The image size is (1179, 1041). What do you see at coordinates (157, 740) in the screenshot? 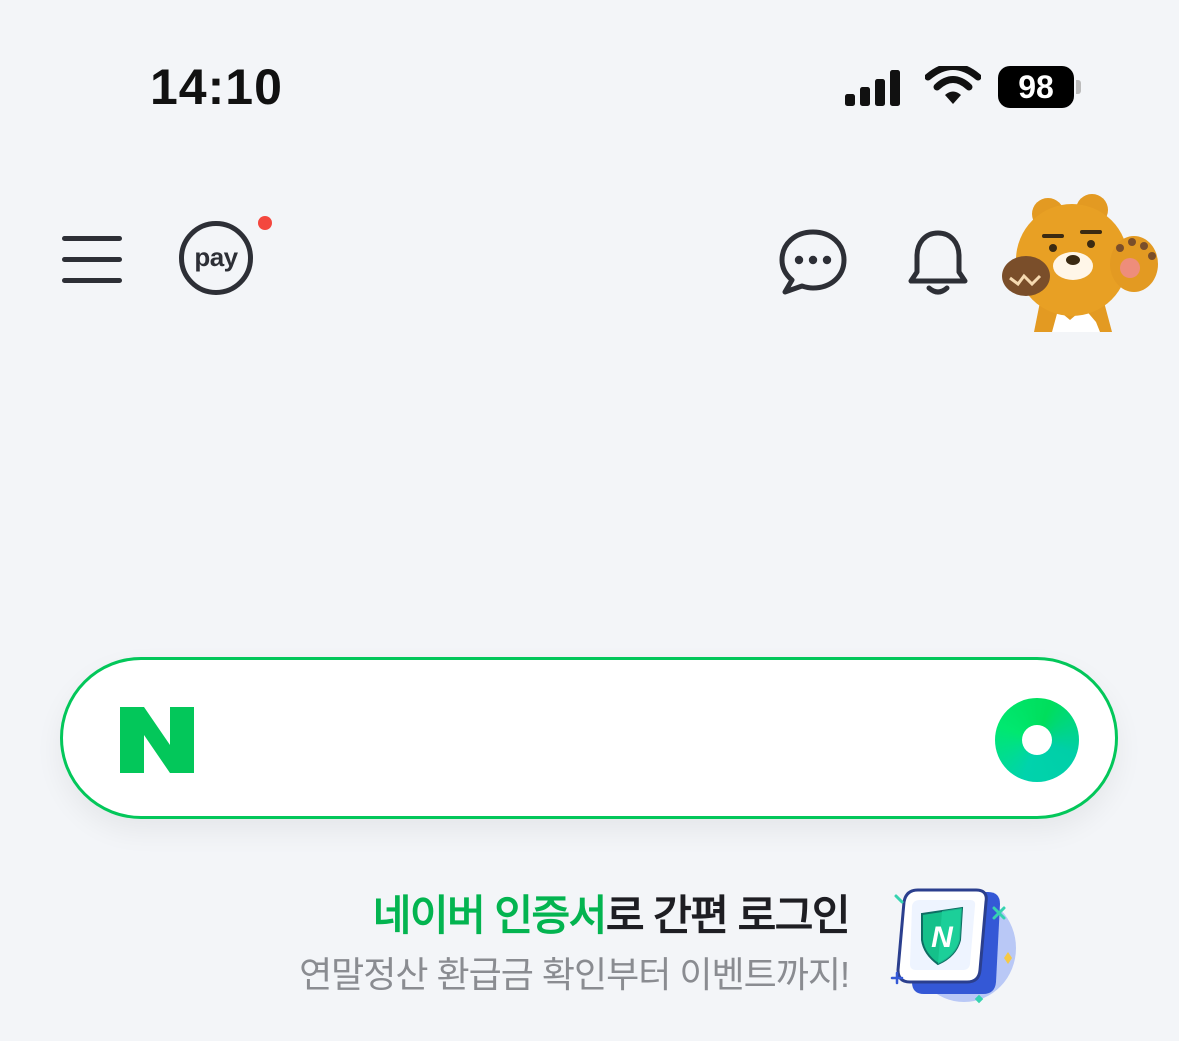
I see `naver-logo-icon` at bounding box center [157, 740].